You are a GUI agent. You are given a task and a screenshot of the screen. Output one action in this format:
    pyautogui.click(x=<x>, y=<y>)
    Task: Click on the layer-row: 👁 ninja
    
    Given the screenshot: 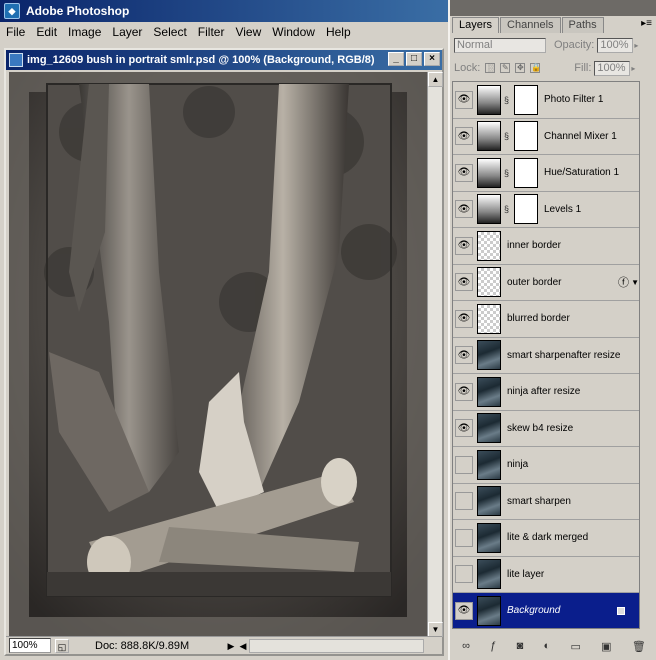 What is the action you would take?
    pyautogui.click(x=546, y=465)
    